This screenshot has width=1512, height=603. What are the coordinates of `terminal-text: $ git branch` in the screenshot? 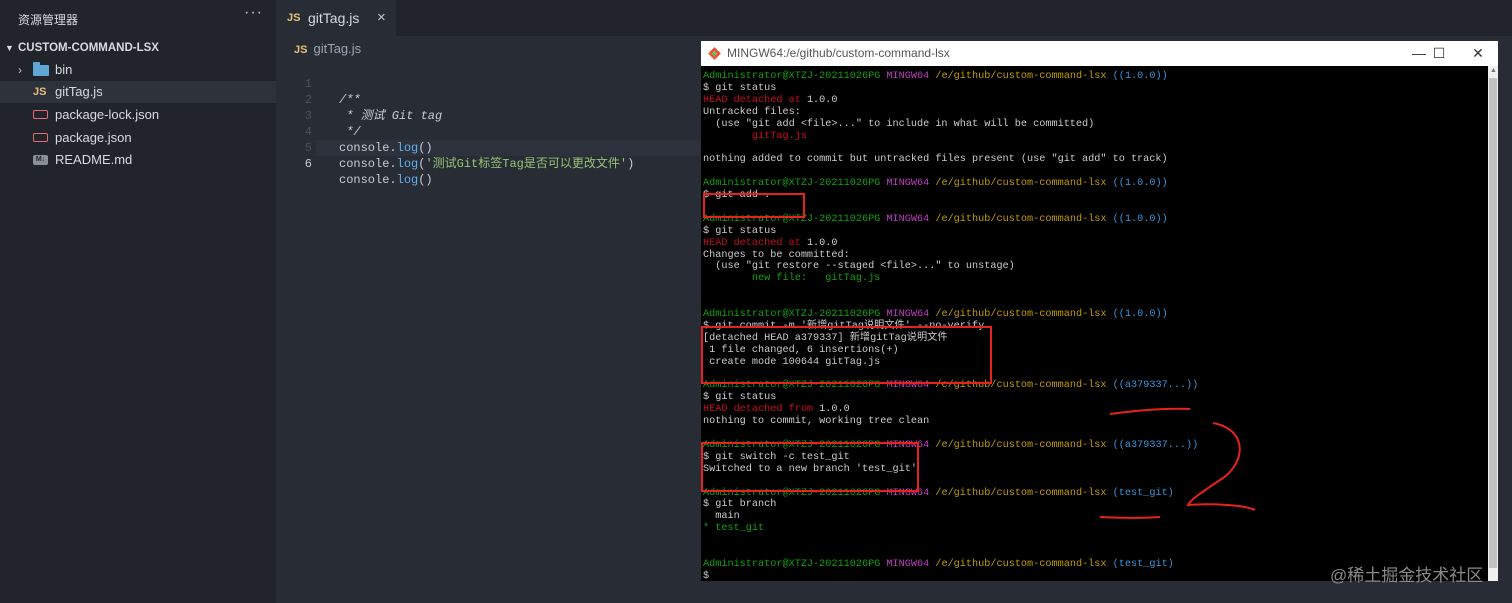 It's located at (740, 505).